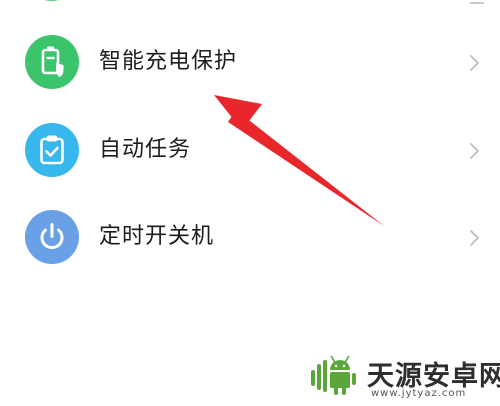 The image size is (500, 406). I want to click on power-icon, so click(52, 237).